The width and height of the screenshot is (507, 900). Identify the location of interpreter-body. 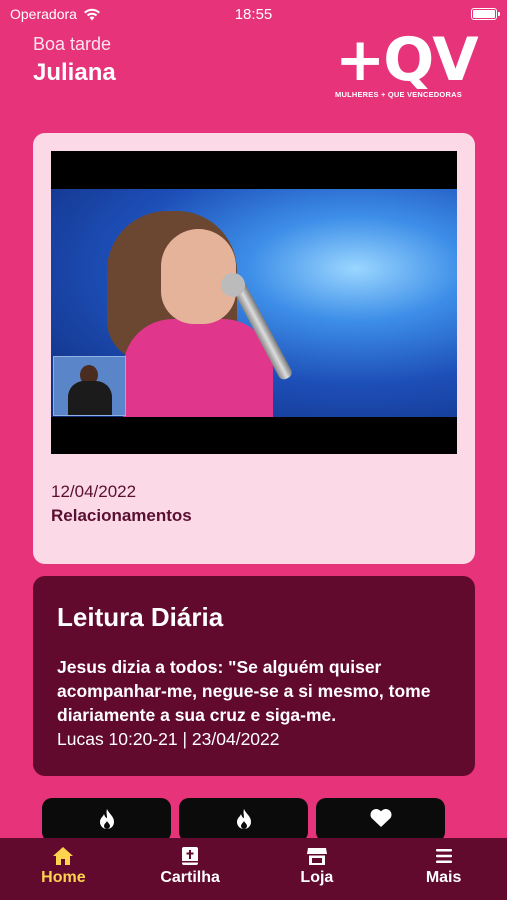
(90, 398).